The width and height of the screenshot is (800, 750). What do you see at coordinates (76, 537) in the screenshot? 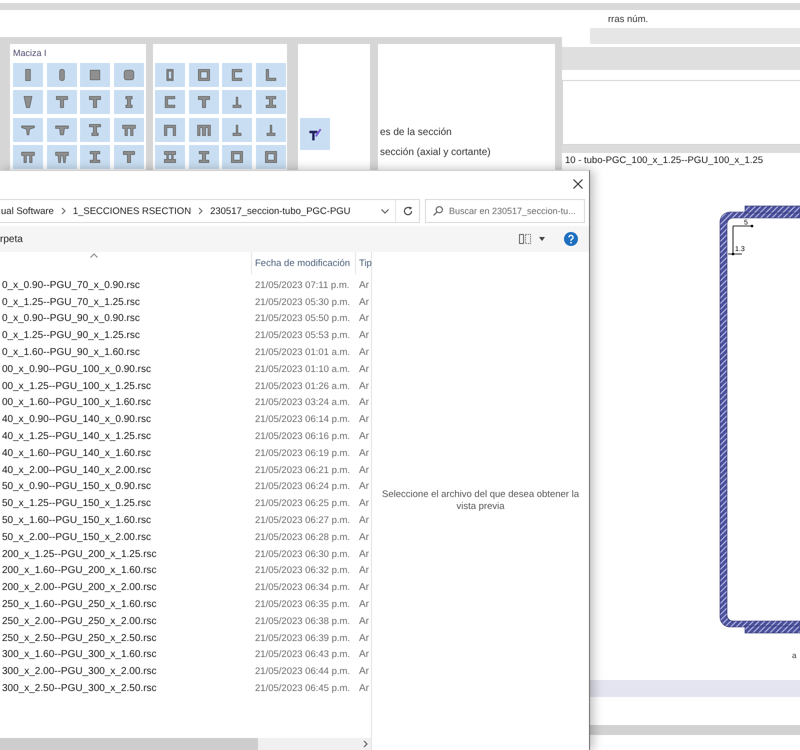
I see `file-name: 50_x_2.00--PGU_150_x_2.00.rsc` at bounding box center [76, 537].